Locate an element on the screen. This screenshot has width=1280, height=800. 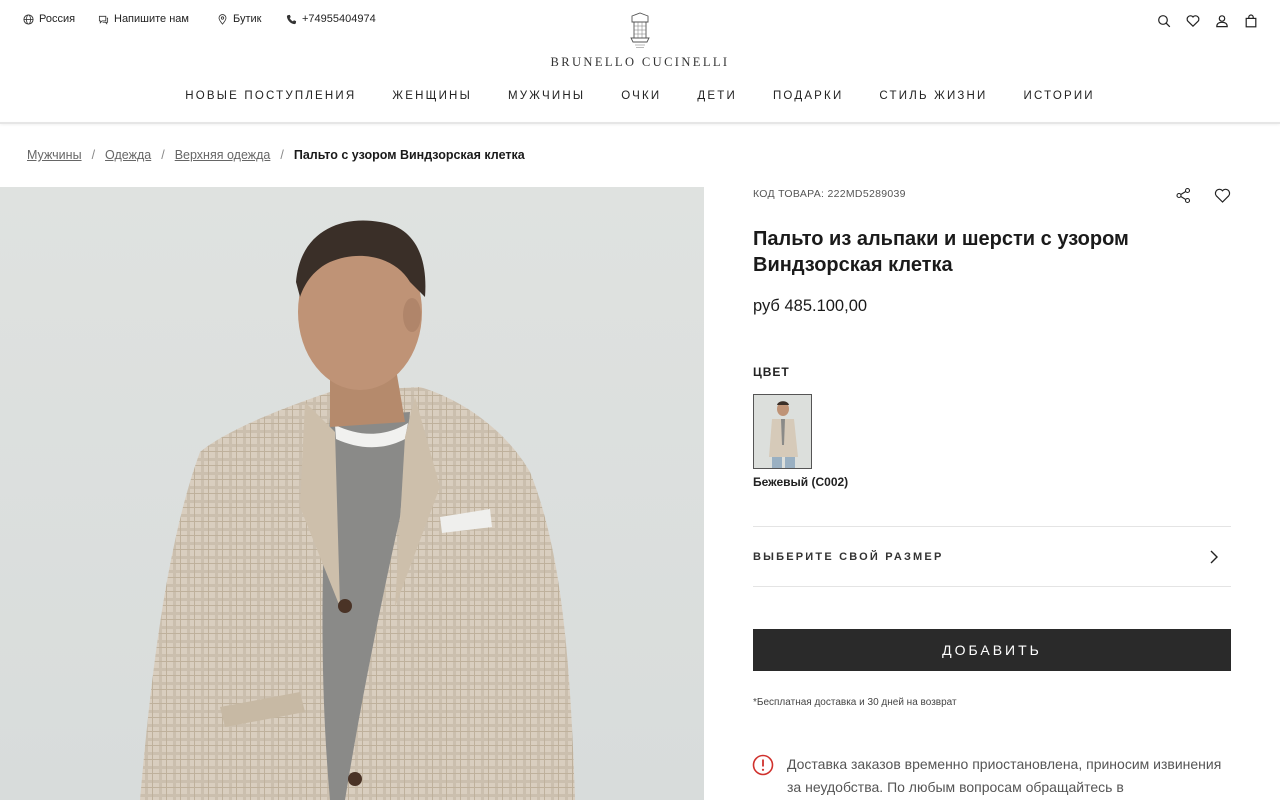
phone-link: +74955404974 is located at coordinates (331, 19).